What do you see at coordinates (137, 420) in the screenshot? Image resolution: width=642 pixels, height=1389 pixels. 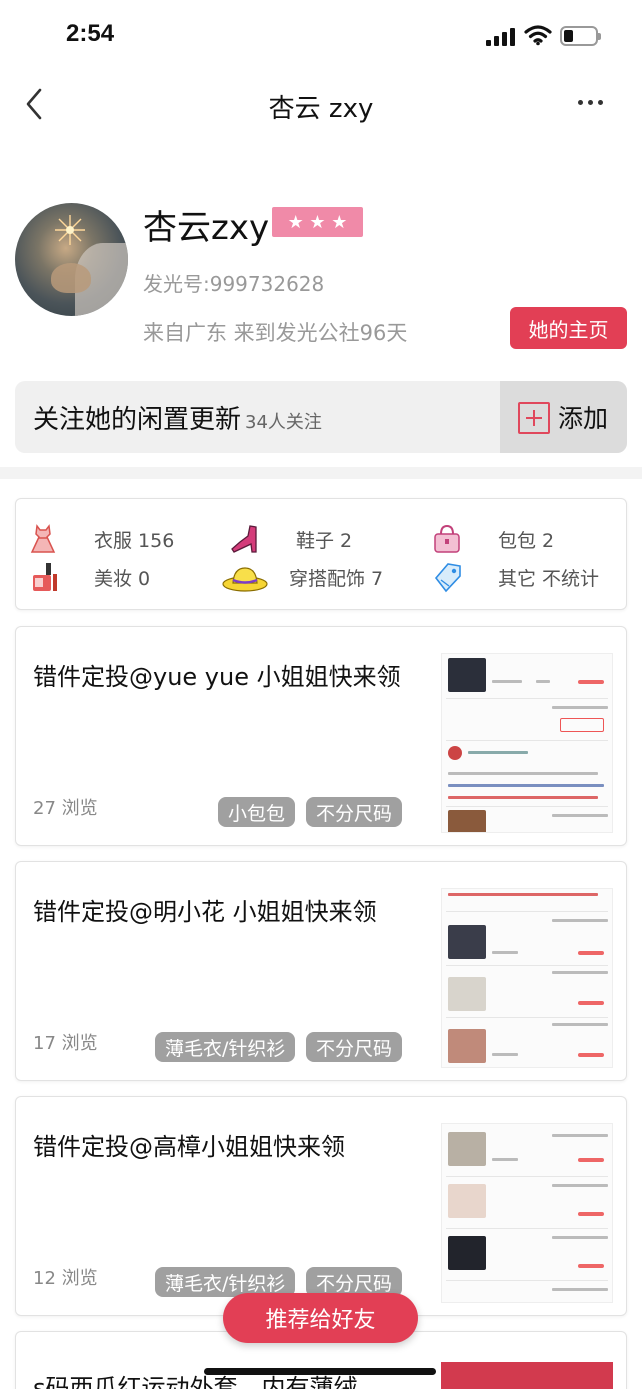 I see `follow-label: 关注她的闲置更新` at bounding box center [137, 420].